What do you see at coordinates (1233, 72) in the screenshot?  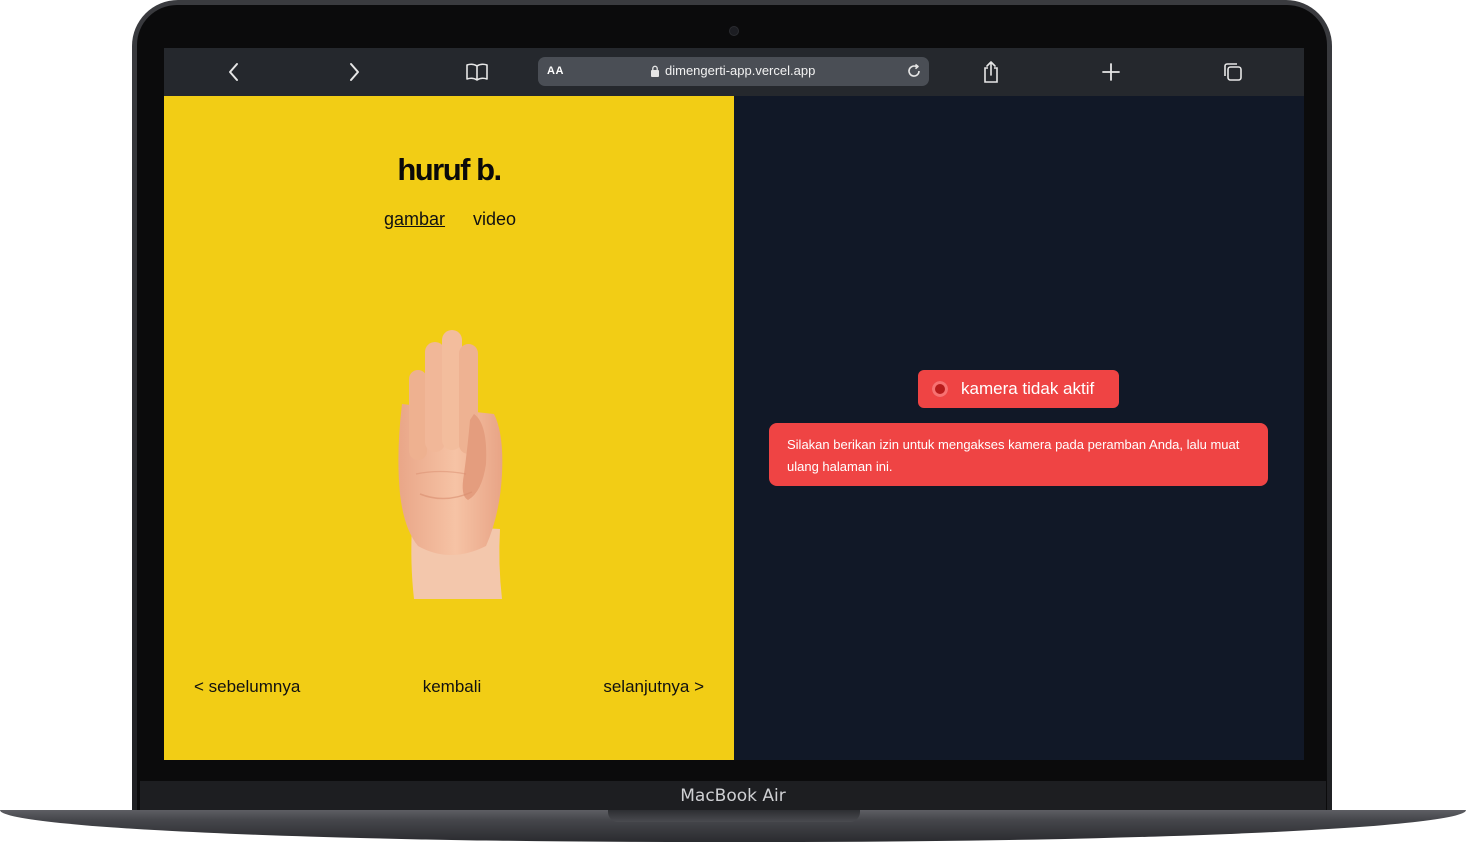 I see `tabs-icon` at bounding box center [1233, 72].